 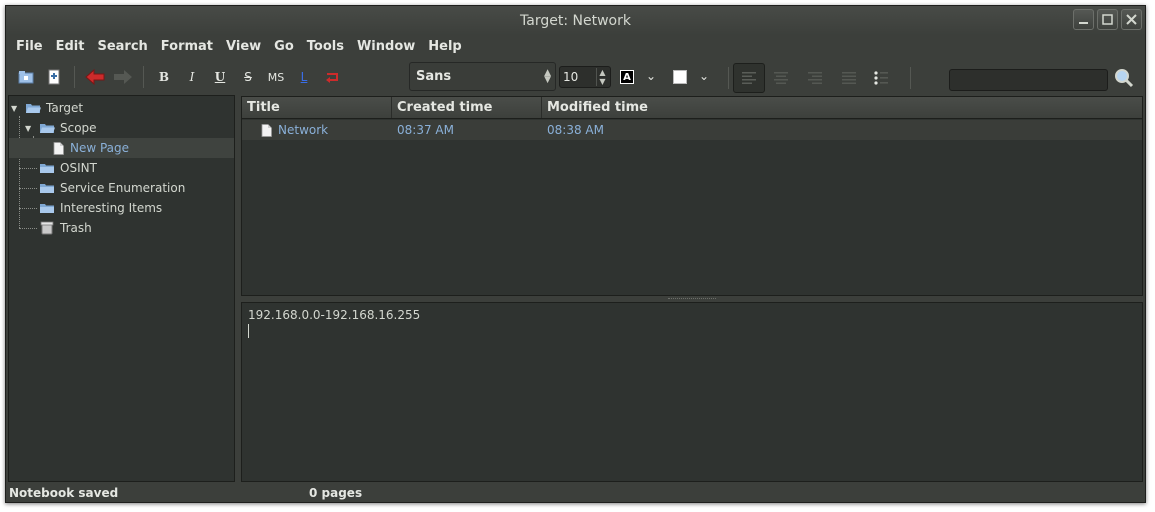 I want to click on menu-edit: Edit, so click(x=71, y=46).